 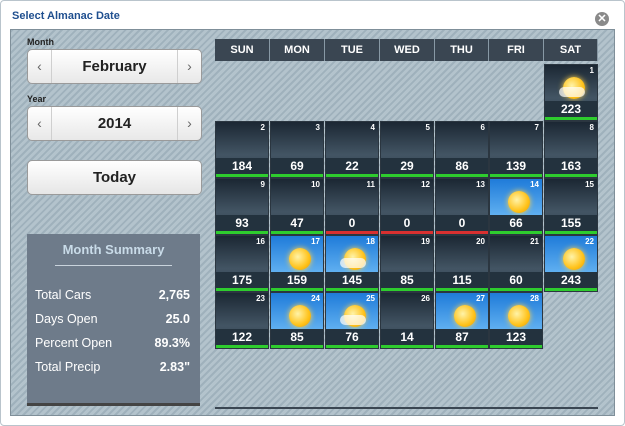 What do you see at coordinates (591, 127) in the screenshot?
I see `day-number: 8` at bounding box center [591, 127].